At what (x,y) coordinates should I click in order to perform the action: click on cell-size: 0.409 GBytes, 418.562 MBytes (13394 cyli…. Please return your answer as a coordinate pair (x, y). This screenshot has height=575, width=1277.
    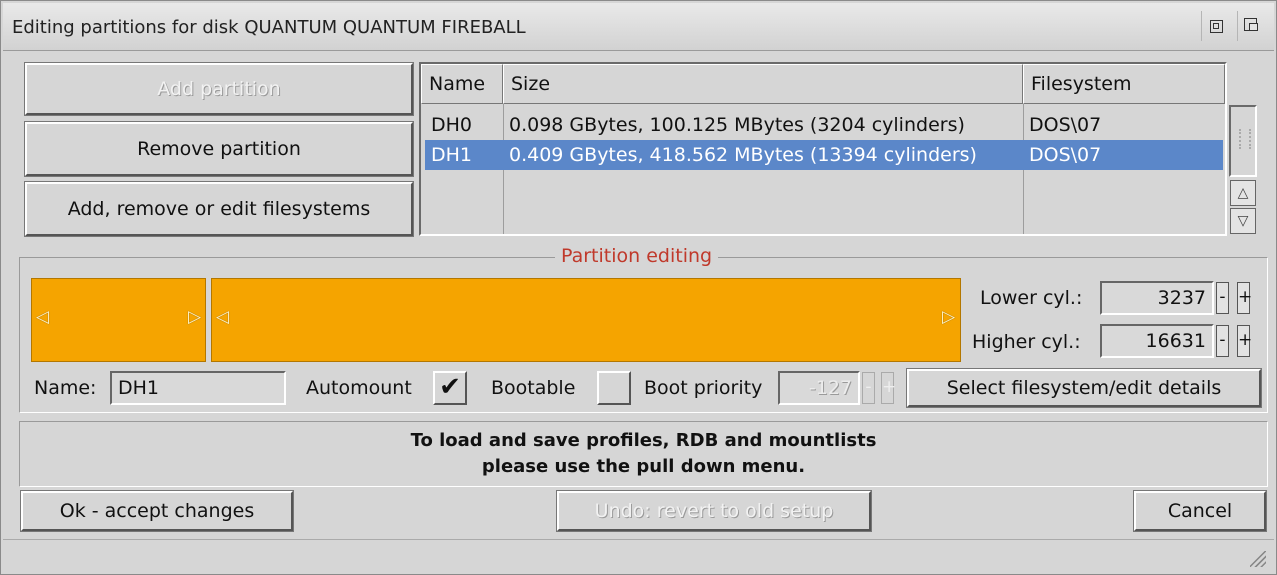
    Looking at the image, I should click on (743, 155).